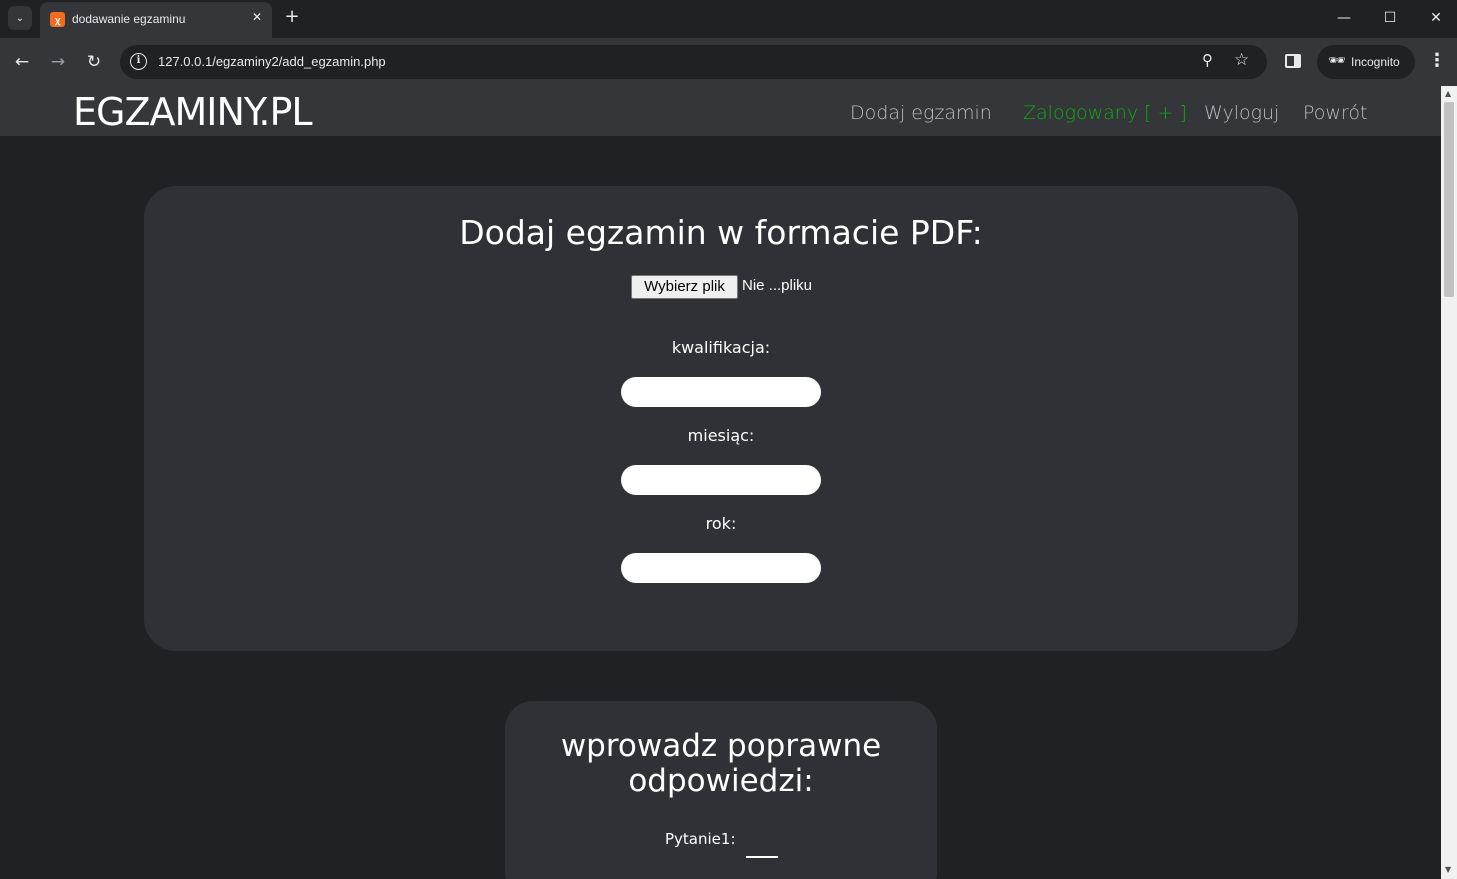 Image resolution: width=1457 pixels, height=879 pixels. Describe the element at coordinates (1207, 60) in the screenshot. I see `zoom-icon: ⚲` at that location.